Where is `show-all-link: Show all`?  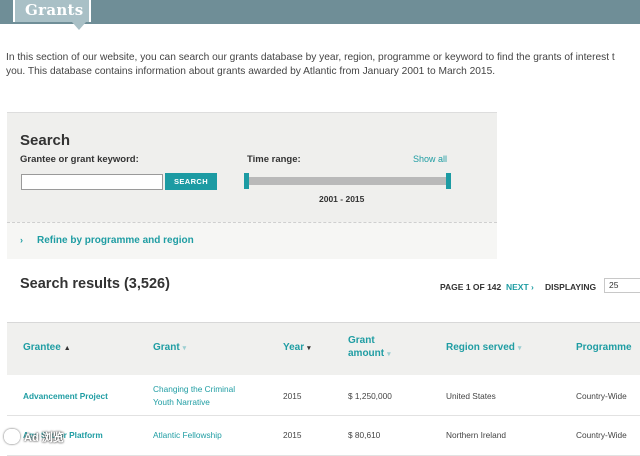
show-all-link: Show all is located at coordinates (430, 159).